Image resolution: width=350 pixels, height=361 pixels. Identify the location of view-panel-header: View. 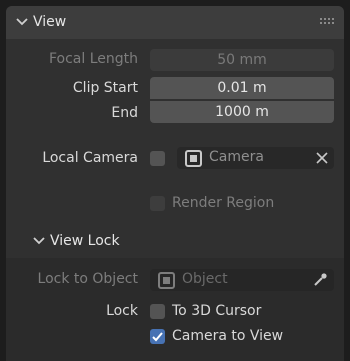
(175, 22).